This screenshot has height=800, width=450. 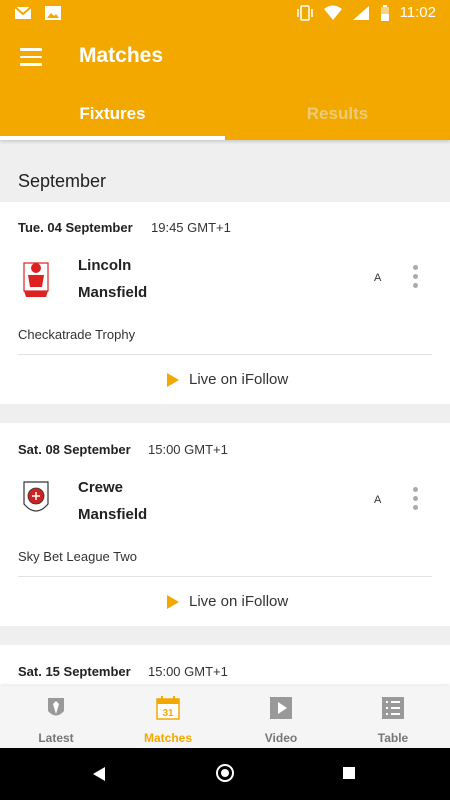 I want to click on hamburger-menu-icon, so click(x=31, y=57).